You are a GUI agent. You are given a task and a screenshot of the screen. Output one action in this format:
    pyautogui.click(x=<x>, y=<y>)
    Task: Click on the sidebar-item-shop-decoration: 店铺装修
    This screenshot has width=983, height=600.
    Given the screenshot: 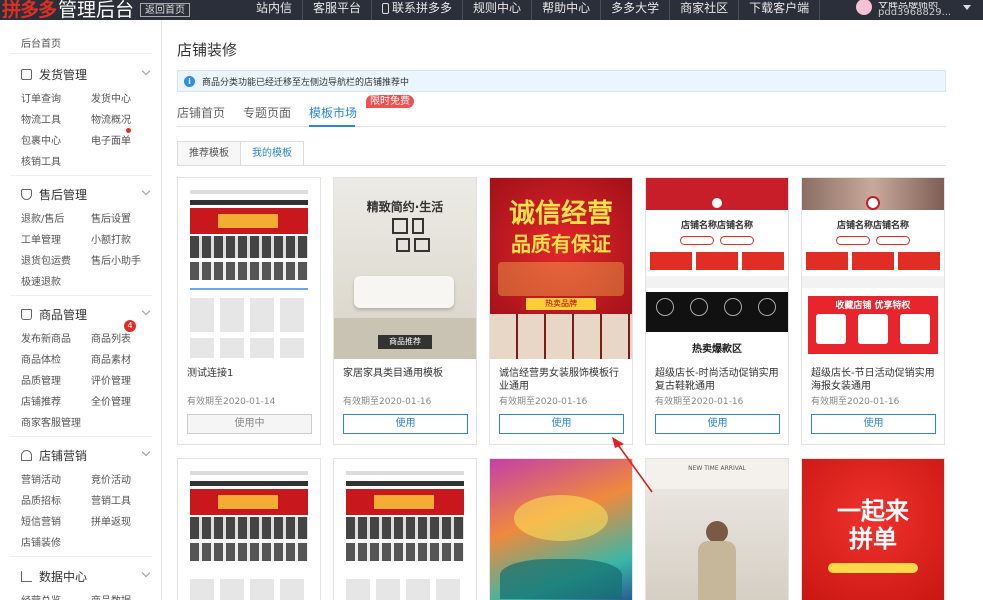 What is the action you would take?
    pyautogui.click(x=41, y=541)
    